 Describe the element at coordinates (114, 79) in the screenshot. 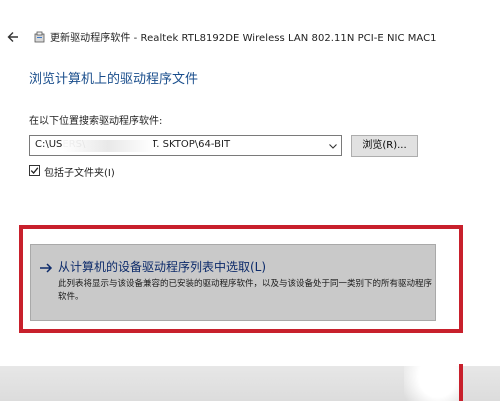

I see `page-heading: 浏览计算机上的驱动程序文件` at that location.